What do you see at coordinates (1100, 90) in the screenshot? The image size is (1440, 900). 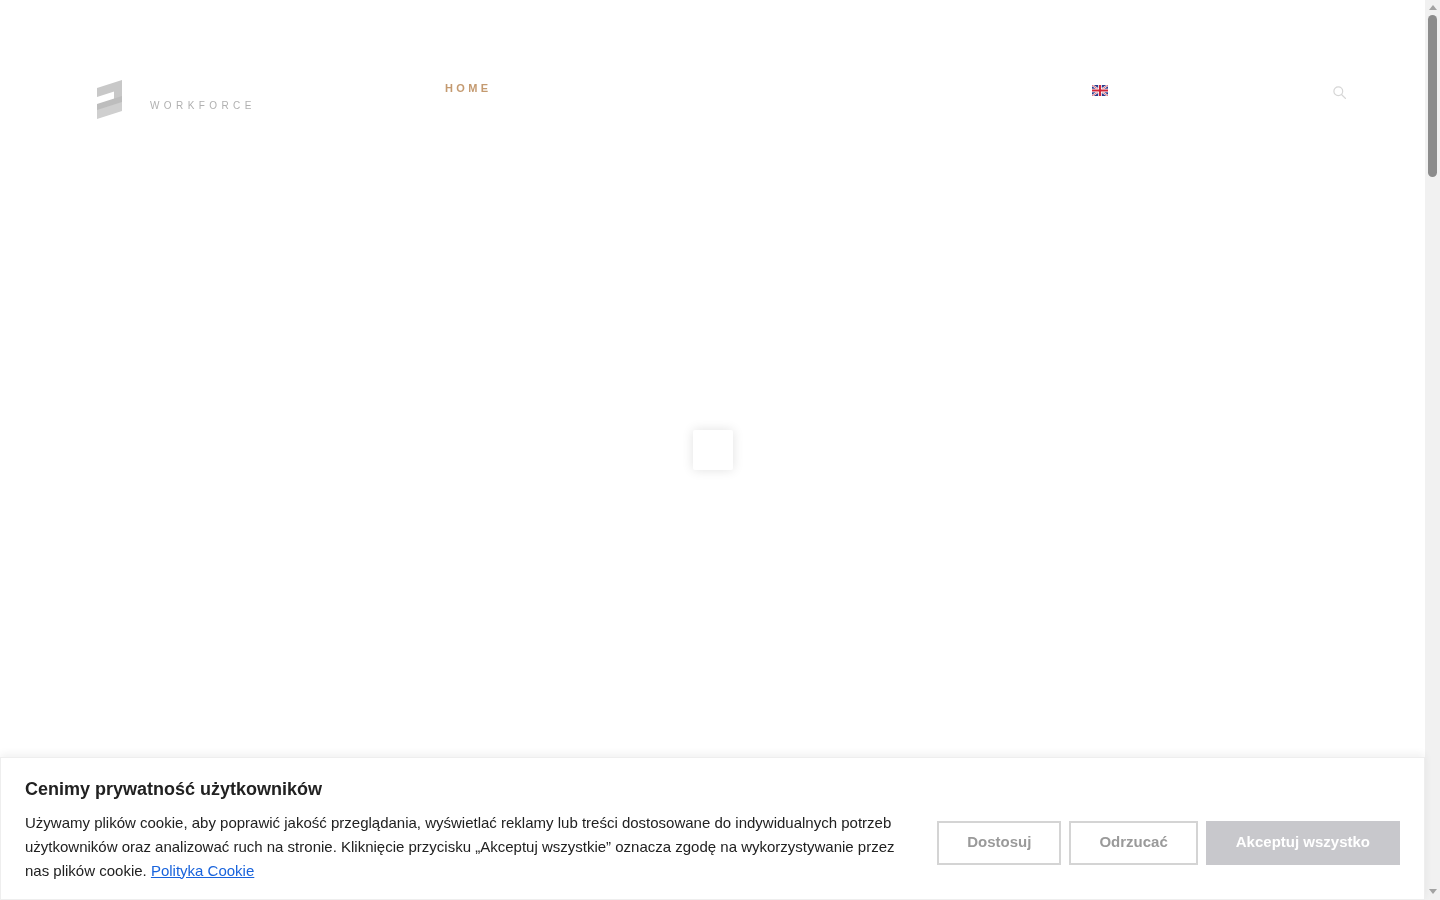 I see `uk-flag-icon` at bounding box center [1100, 90].